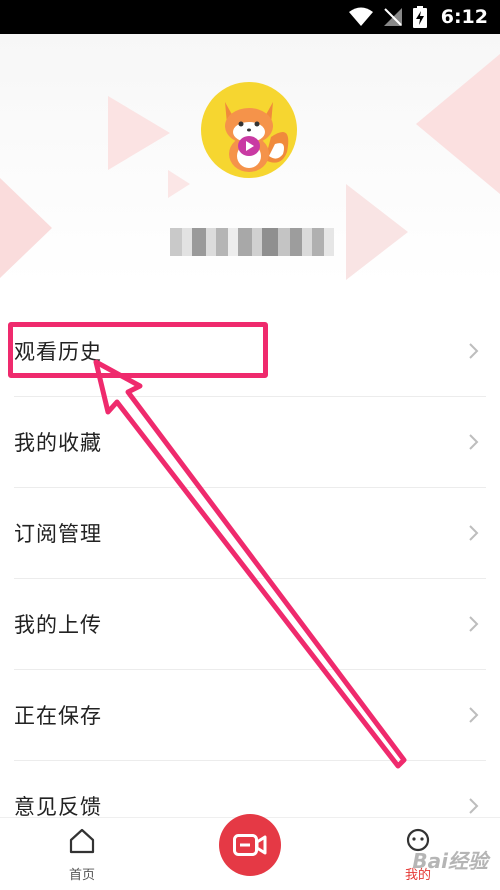 The width and height of the screenshot is (500, 890). What do you see at coordinates (392, 17) in the screenshot?
I see `no-signal-icon` at bounding box center [392, 17].